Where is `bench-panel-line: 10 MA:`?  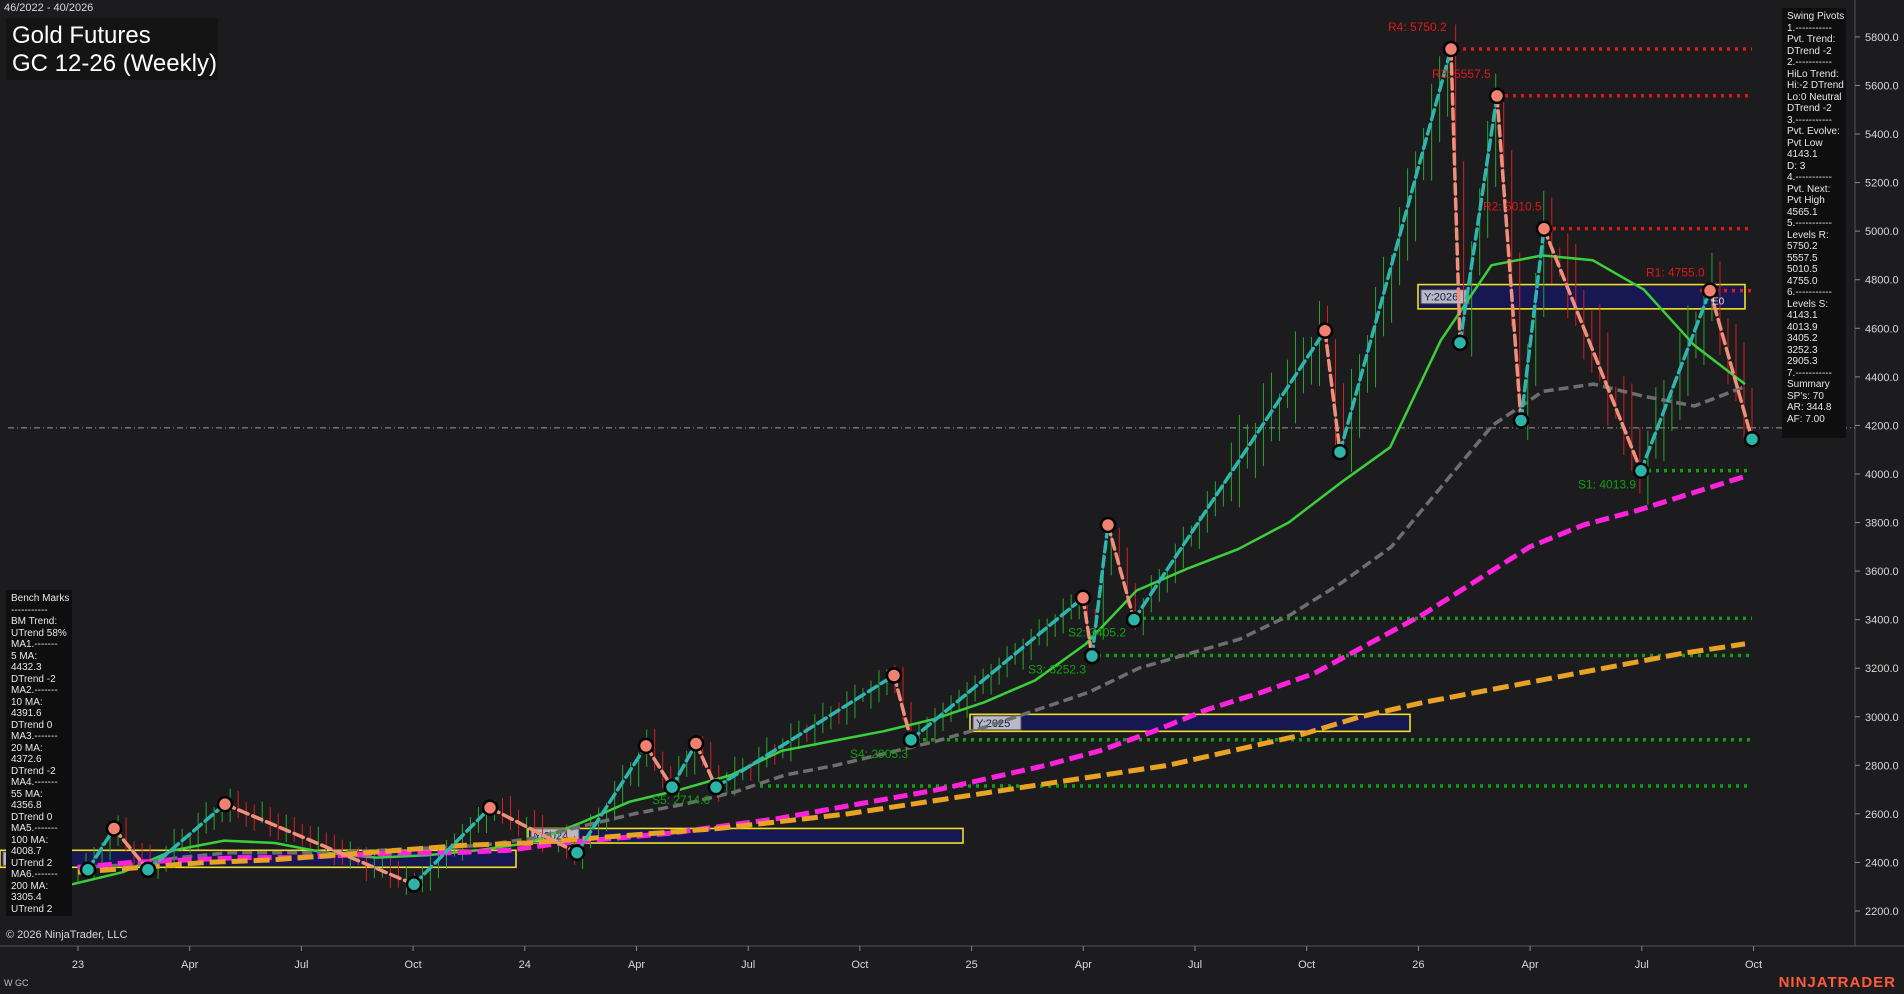 bench-panel-line: 10 MA: is located at coordinates (27, 702).